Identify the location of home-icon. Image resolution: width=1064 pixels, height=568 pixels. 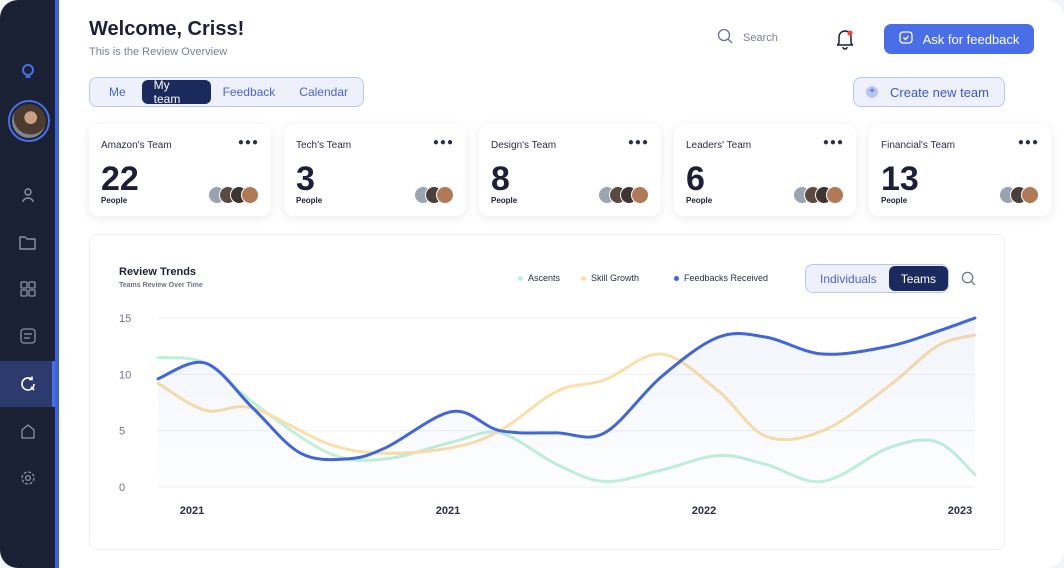
(27, 431).